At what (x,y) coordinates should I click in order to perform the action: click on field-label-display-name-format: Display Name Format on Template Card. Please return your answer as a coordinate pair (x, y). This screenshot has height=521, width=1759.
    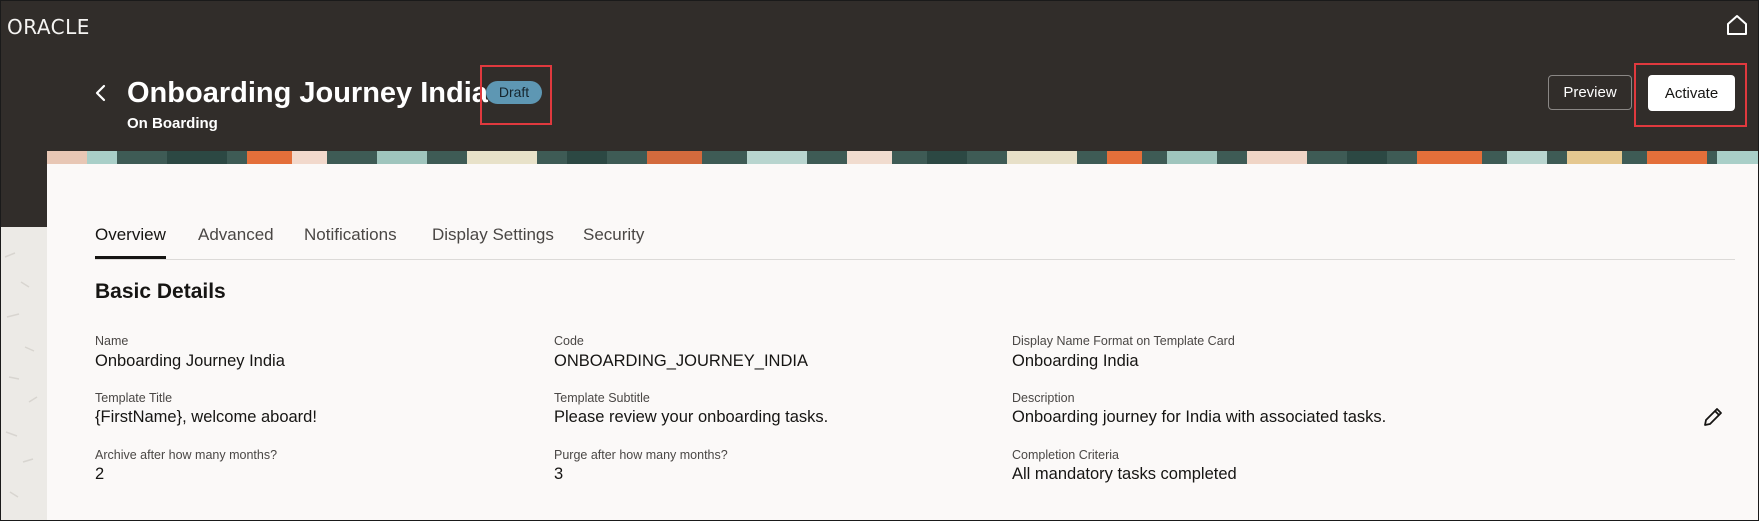
    Looking at the image, I should click on (1123, 341).